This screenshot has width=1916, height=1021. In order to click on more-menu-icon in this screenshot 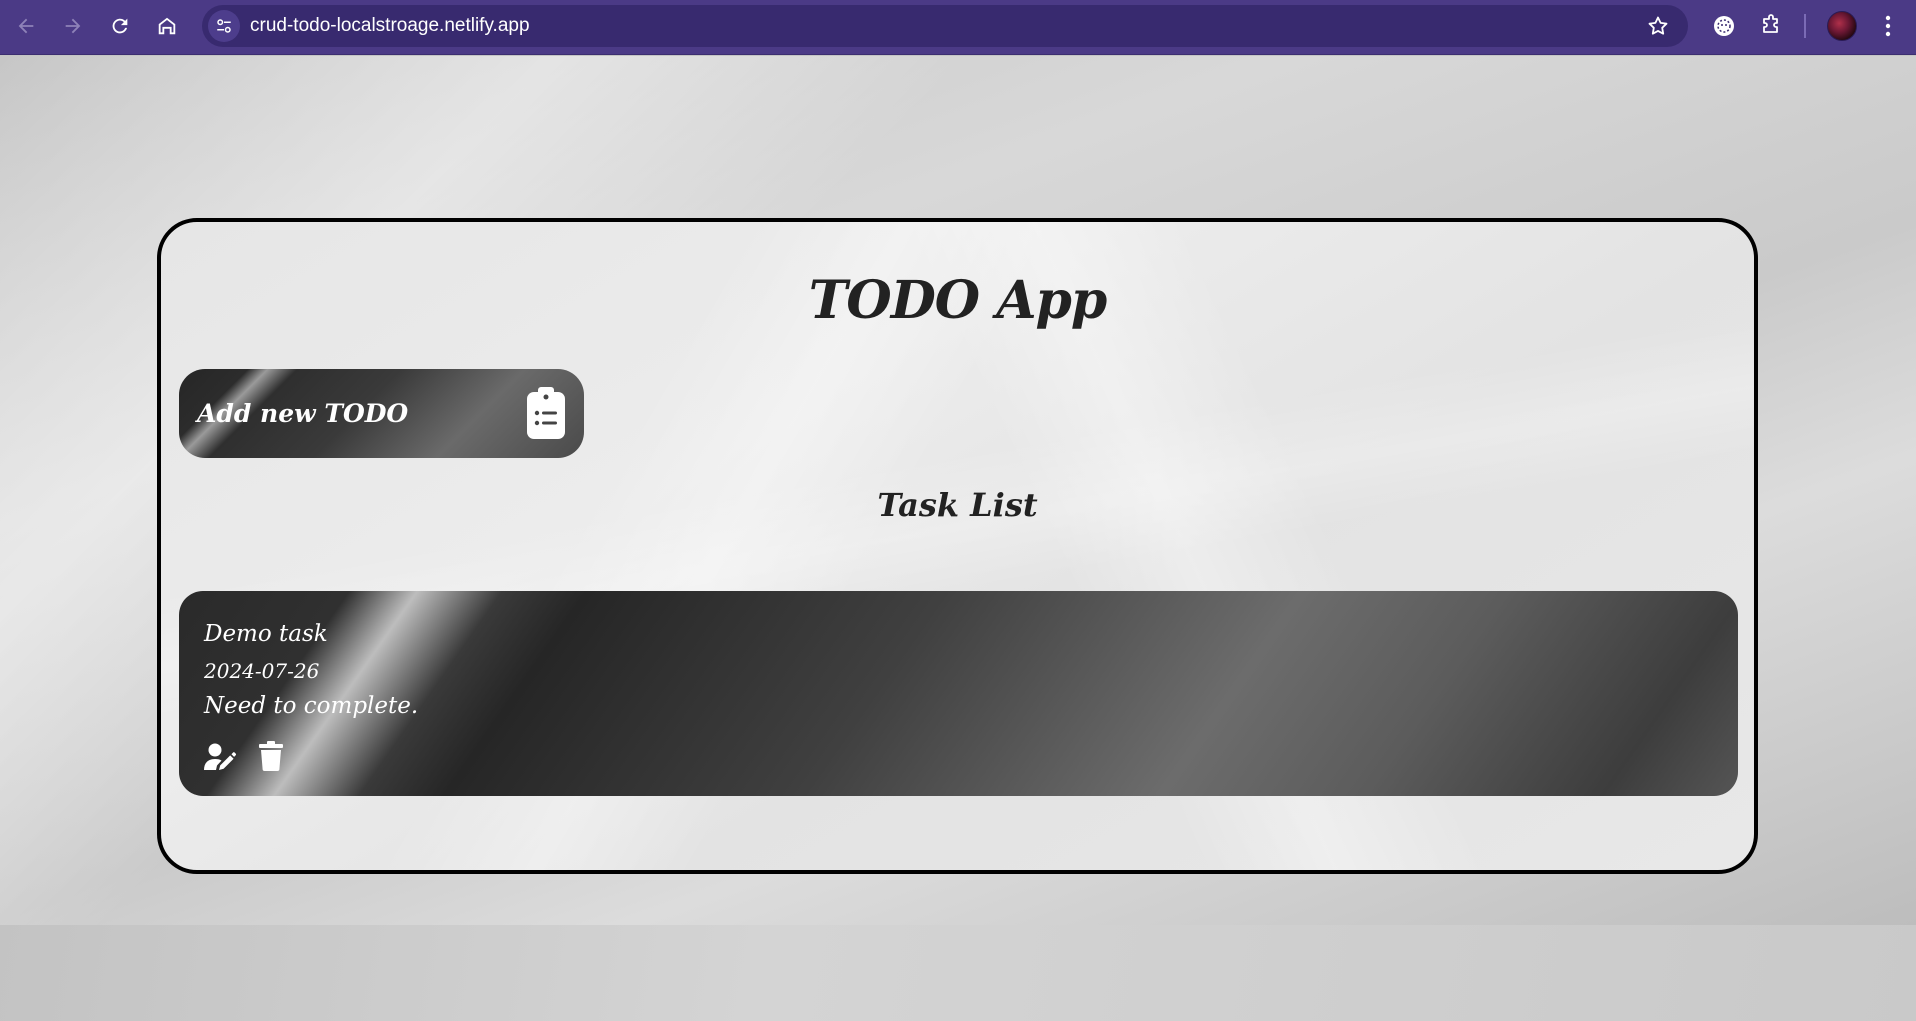, I will do `click(1888, 26)`.